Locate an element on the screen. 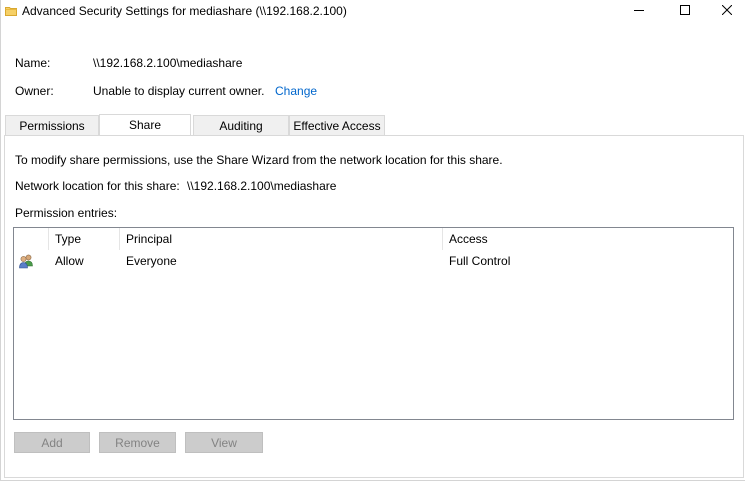 The image size is (745, 481). table-row: Allow Everyone Full Control is located at coordinates (373, 261).